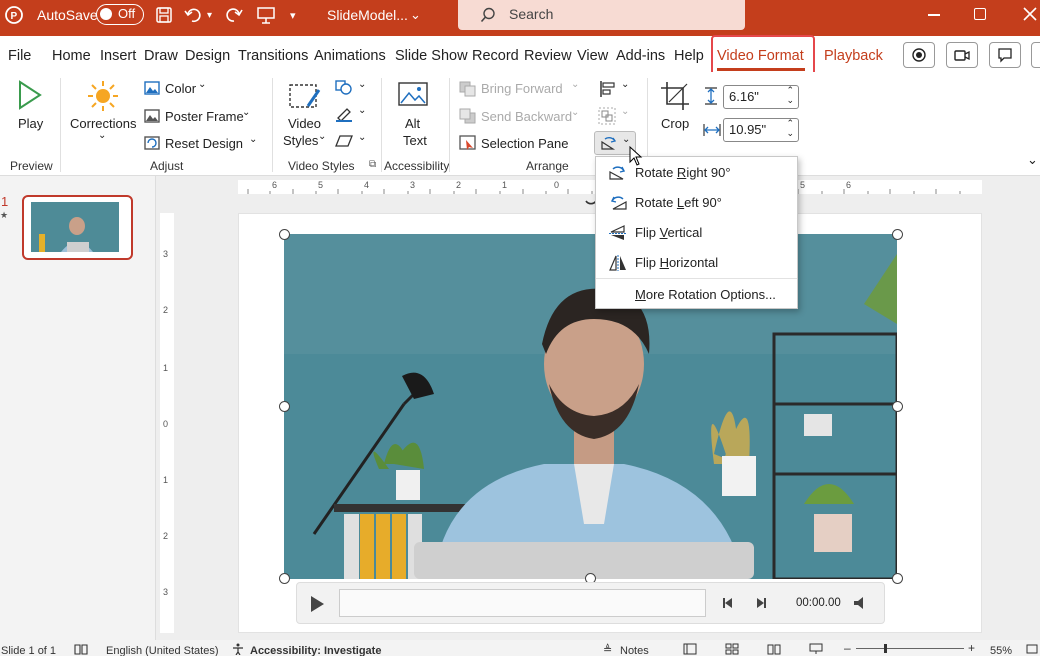 The width and height of the screenshot is (1040, 656). Describe the element at coordinates (640, 56) in the screenshot. I see `tab-add-ins: Add-ins` at that location.